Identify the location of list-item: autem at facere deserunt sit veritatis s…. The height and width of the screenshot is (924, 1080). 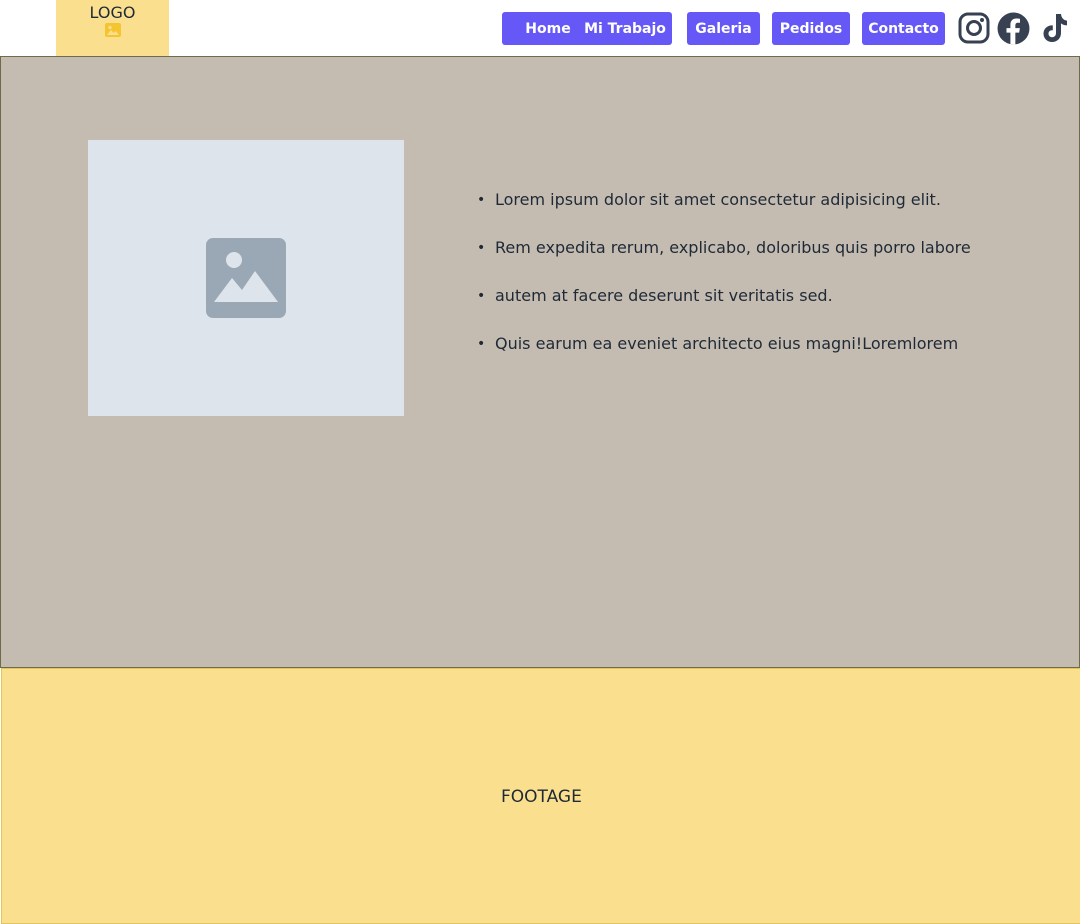
(724, 308).